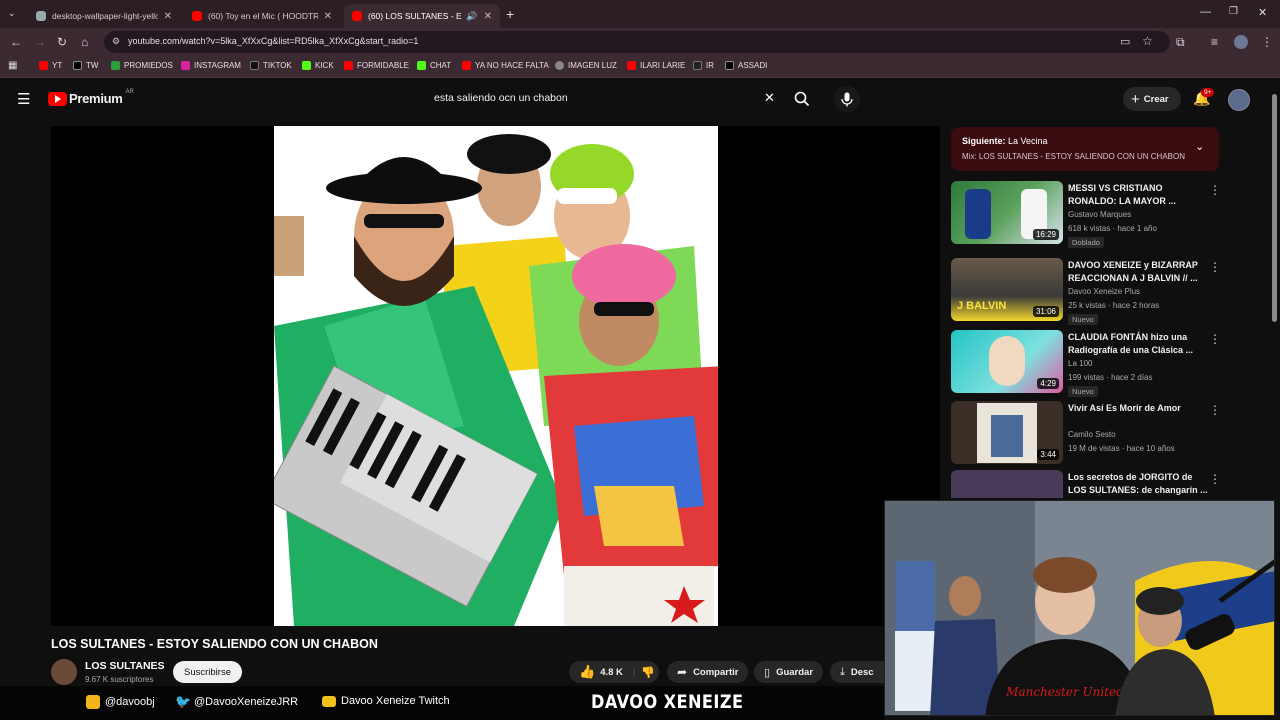 The height and width of the screenshot is (720, 1280). I want to click on logo-text: Premium, so click(96, 98).